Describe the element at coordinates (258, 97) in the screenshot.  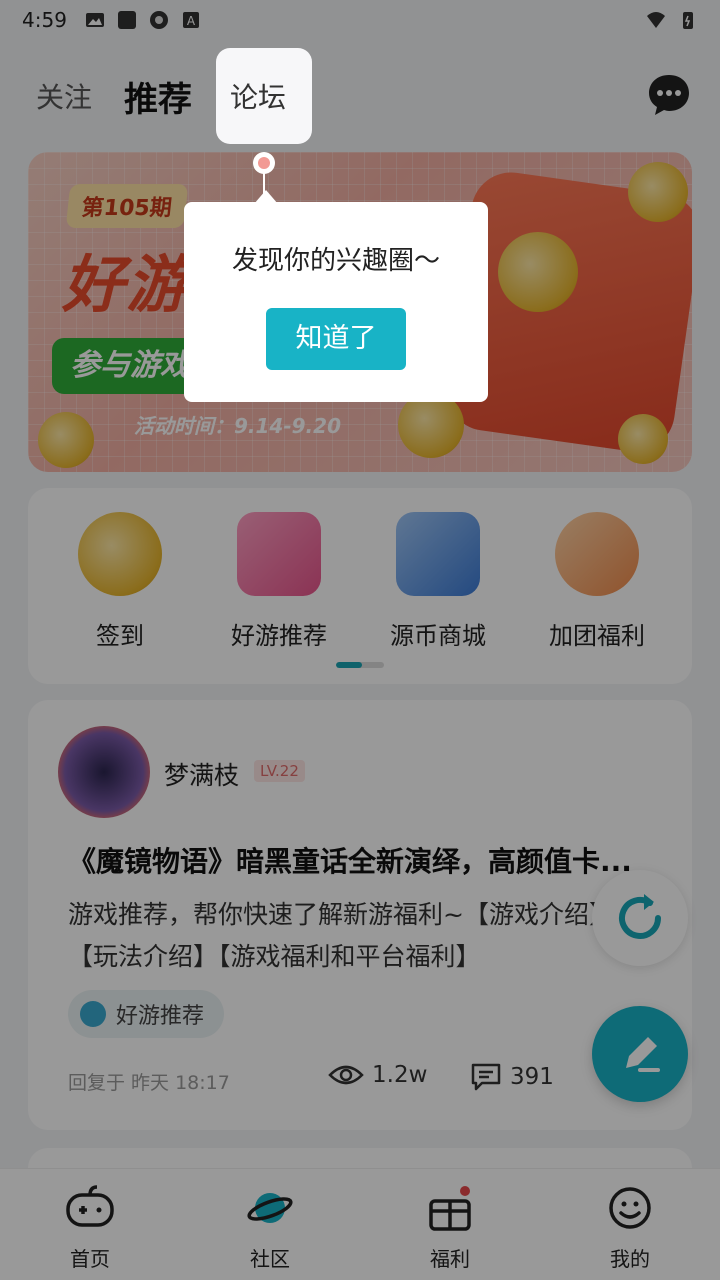
I see `spotlight-forum-label: 论坛` at that location.